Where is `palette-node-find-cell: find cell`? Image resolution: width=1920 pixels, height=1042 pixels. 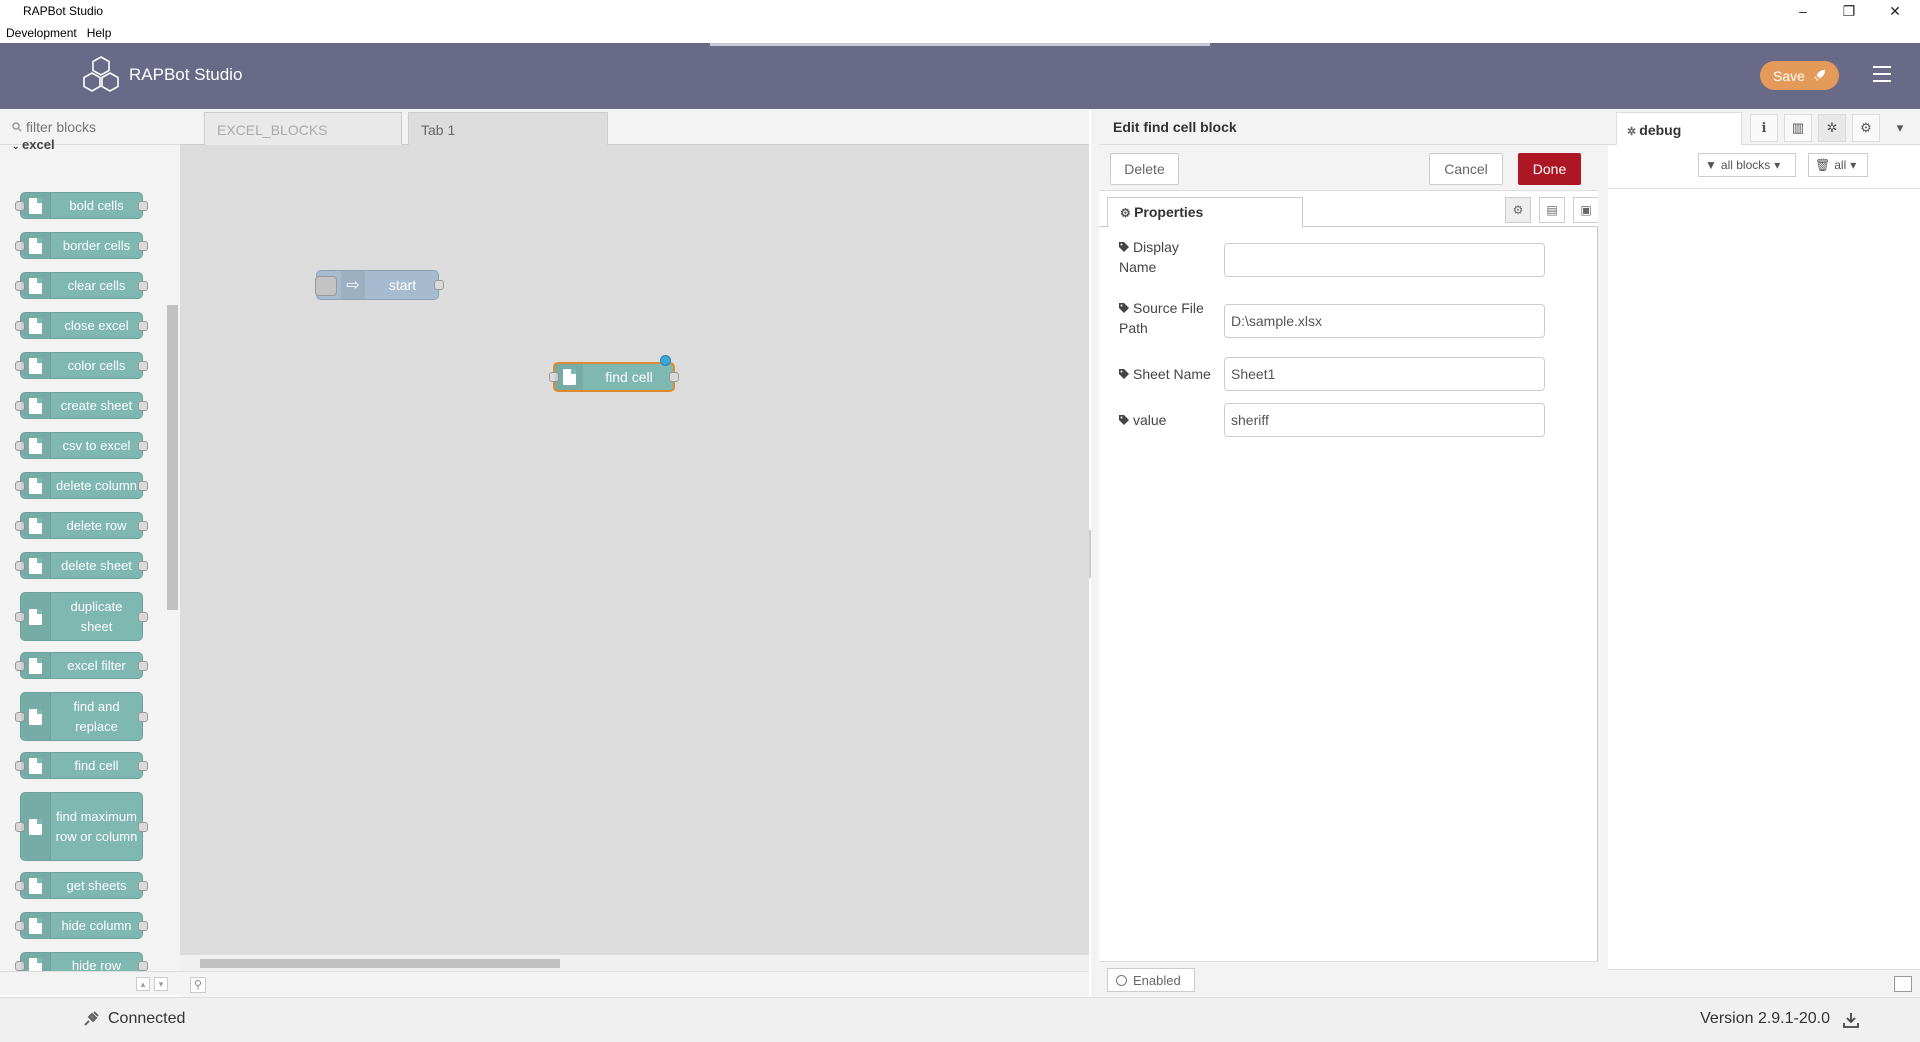 palette-node-find-cell: find cell is located at coordinates (81, 765).